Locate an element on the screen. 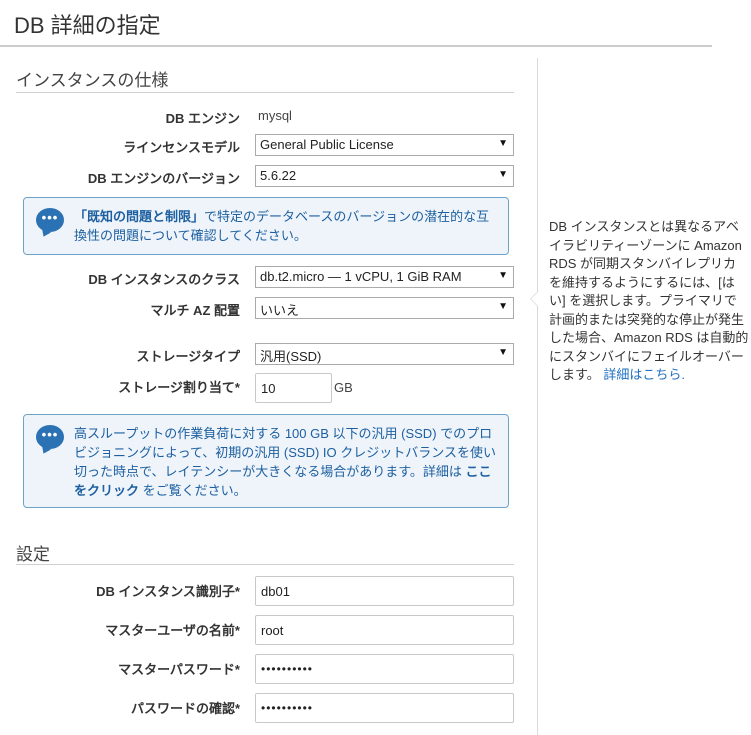 The height and width of the screenshot is (735, 751). confirm-password-row: パスワードの確認* •••••••••• is located at coordinates (265, 708).